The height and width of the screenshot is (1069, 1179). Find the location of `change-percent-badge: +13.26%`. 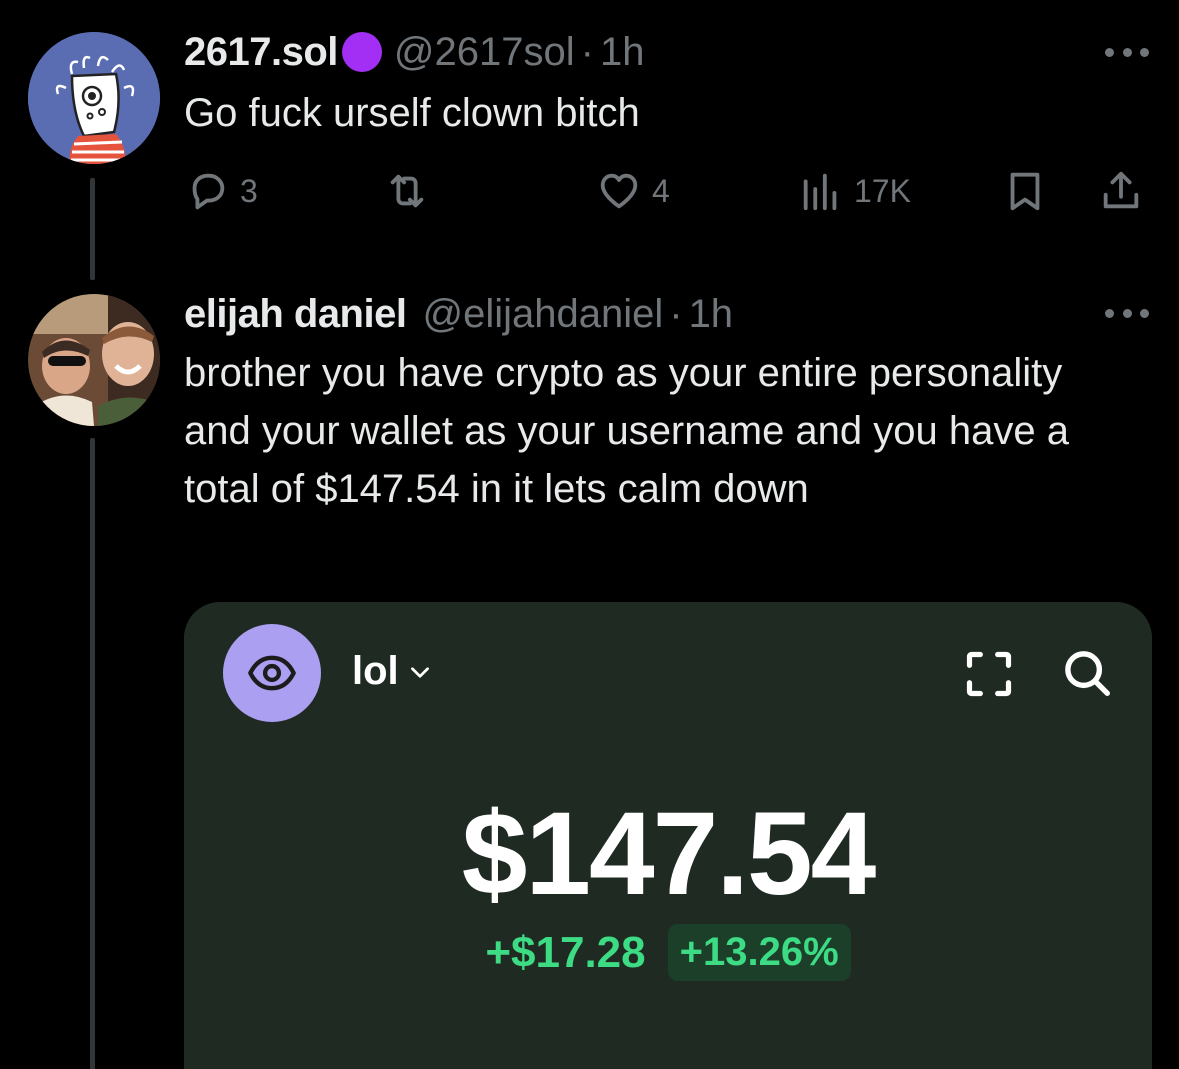

change-percent-badge: +13.26% is located at coordinates (759, 952).